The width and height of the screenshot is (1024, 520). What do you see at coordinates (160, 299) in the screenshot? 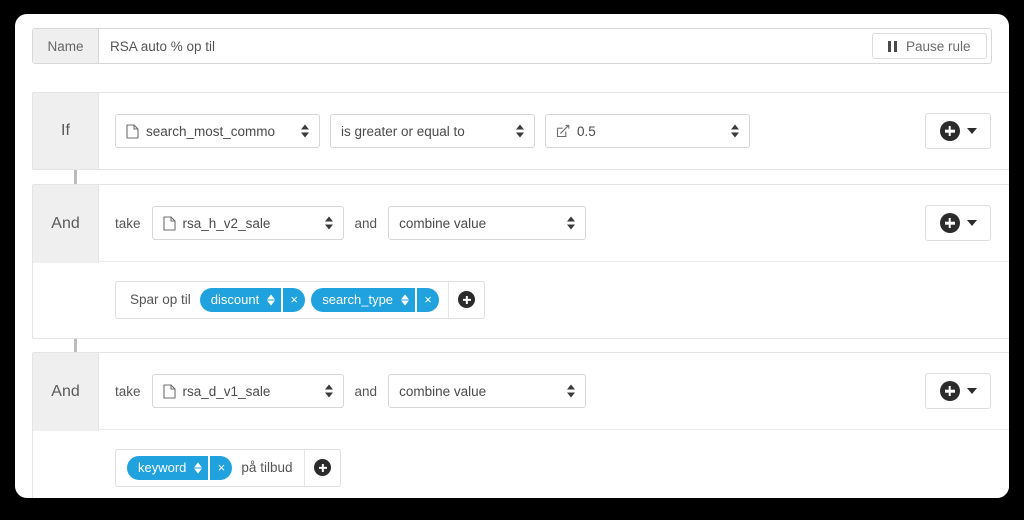
I see `tag-prefix-text: Spar op til` at bounding box center [160, 299].